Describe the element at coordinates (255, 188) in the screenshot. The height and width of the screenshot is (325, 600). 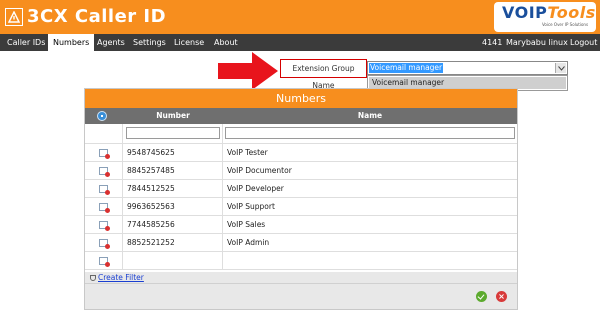
I see `name-value: VoIP Developer` at that location.